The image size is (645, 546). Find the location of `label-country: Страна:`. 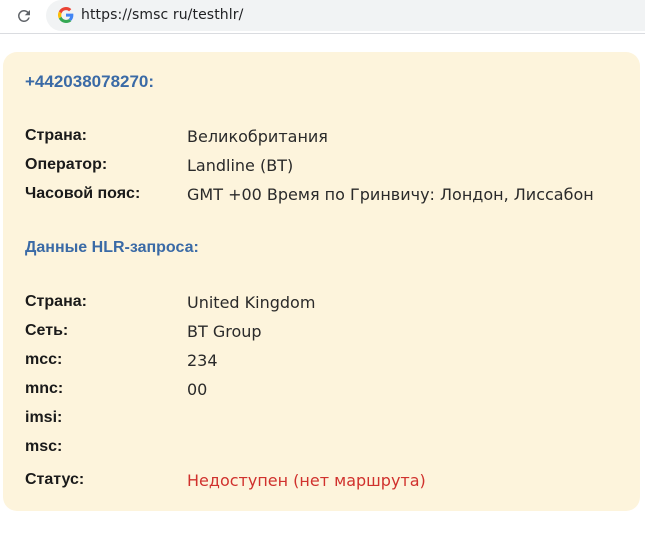

label-country: Страна: is located at coordinates (56, 135).